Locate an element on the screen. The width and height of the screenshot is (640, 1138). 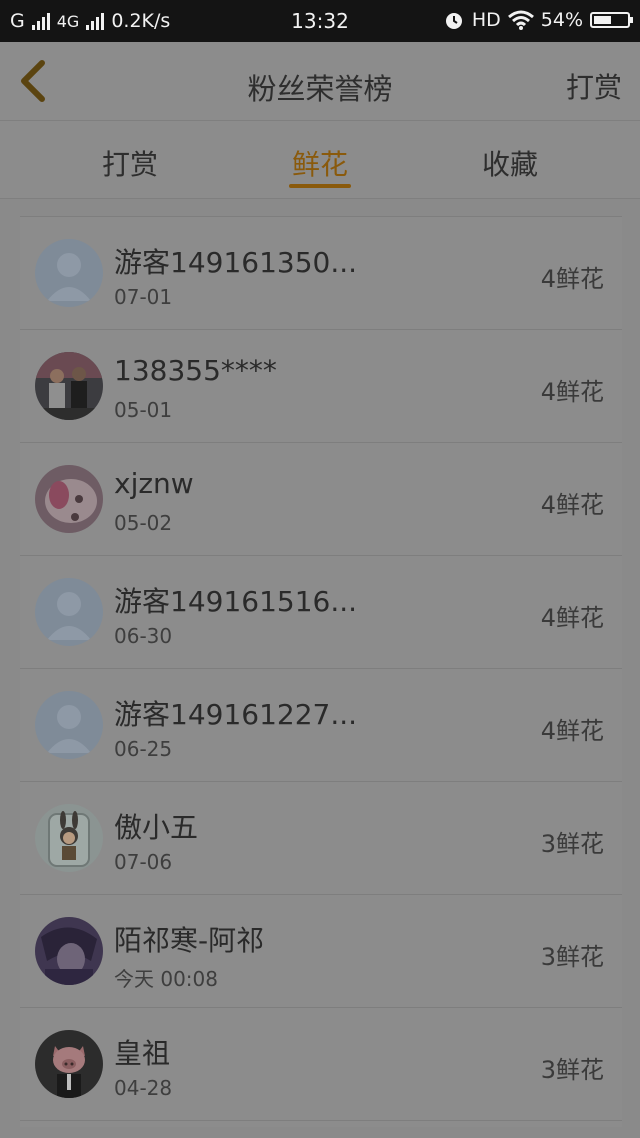
list-item: 138355**** 05-01 4鲜花 is located at coordinates (321, 386).